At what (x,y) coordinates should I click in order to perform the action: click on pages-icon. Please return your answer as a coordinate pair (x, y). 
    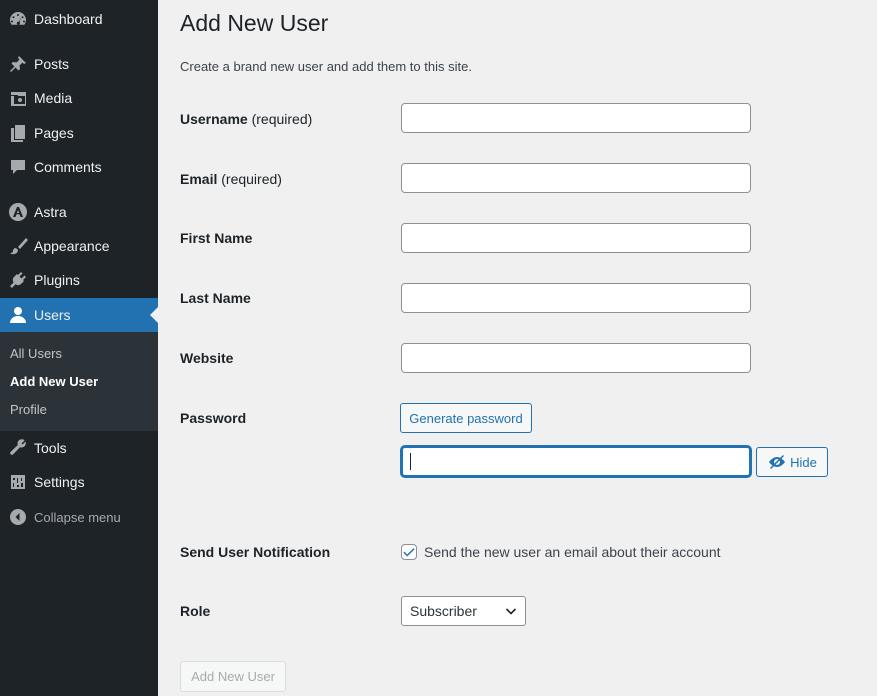
    Looking at the image, I should click on (17, 133).